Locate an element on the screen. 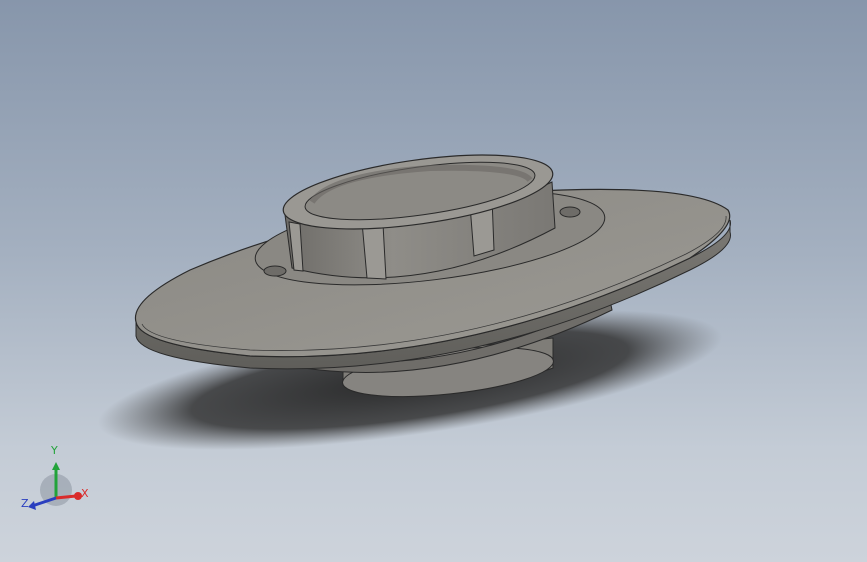 The width and height of the screenshot is (867, 562). orientation-triad: Y X Z is located at coordinates (55, 477).